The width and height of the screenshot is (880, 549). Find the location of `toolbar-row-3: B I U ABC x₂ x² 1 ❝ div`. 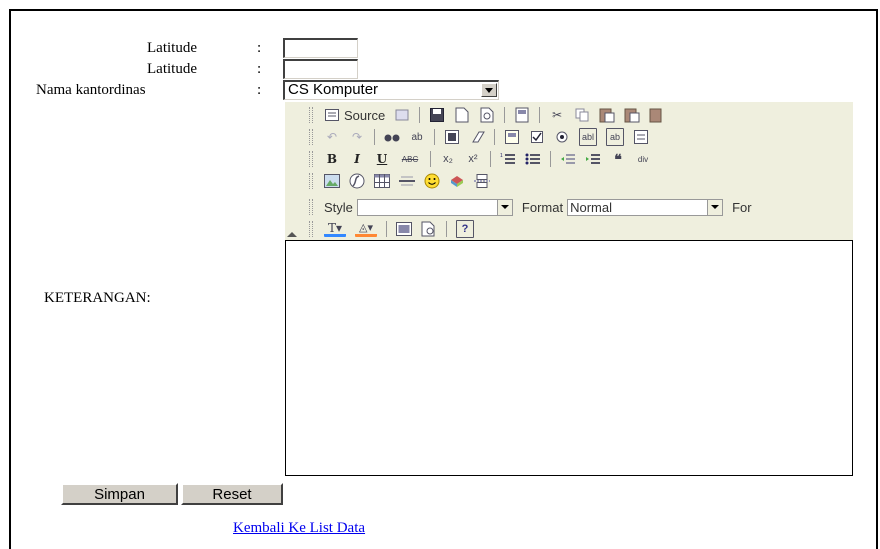

toolbar-row-3: B I U ABC x₂ x² 1 ❝ div is located at coordinates (480, 159).